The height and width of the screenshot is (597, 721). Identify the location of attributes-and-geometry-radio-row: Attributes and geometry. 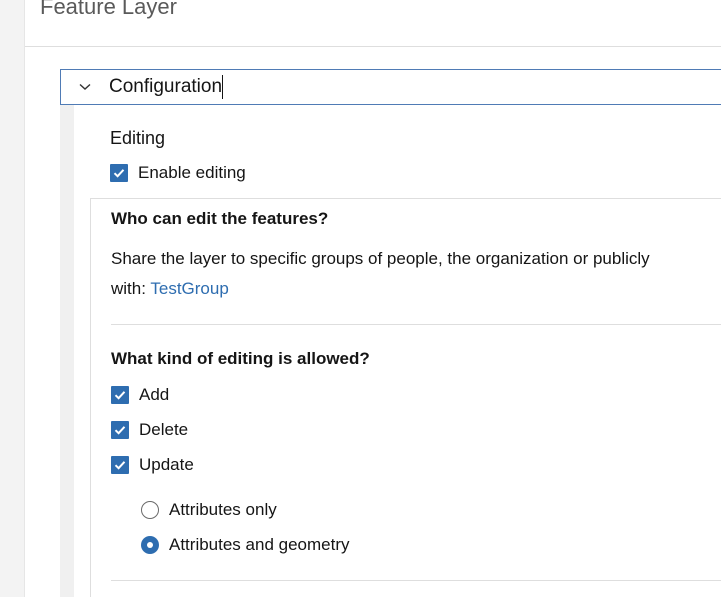
(245, 545).